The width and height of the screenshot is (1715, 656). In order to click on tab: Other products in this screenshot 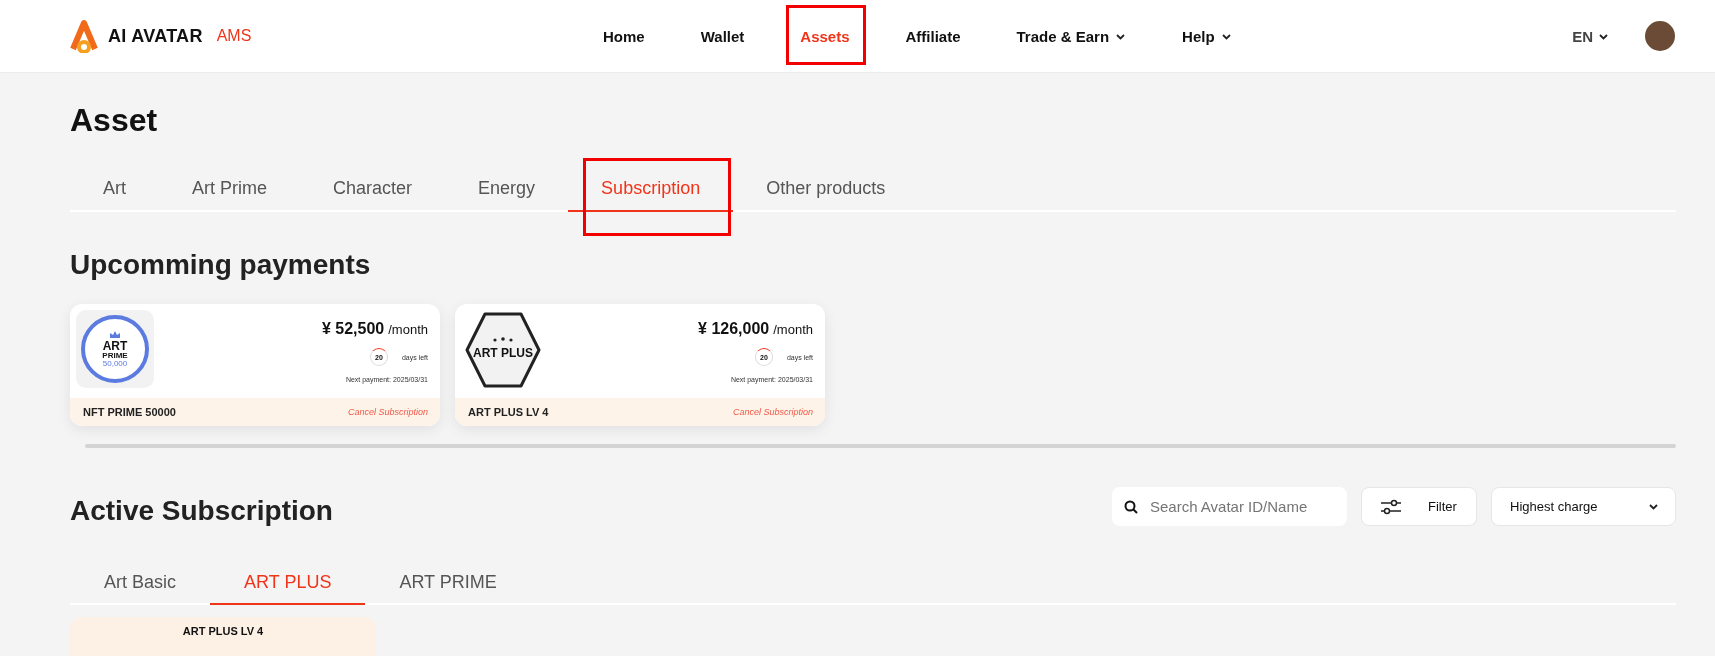, I will do `click(826, 191)`.